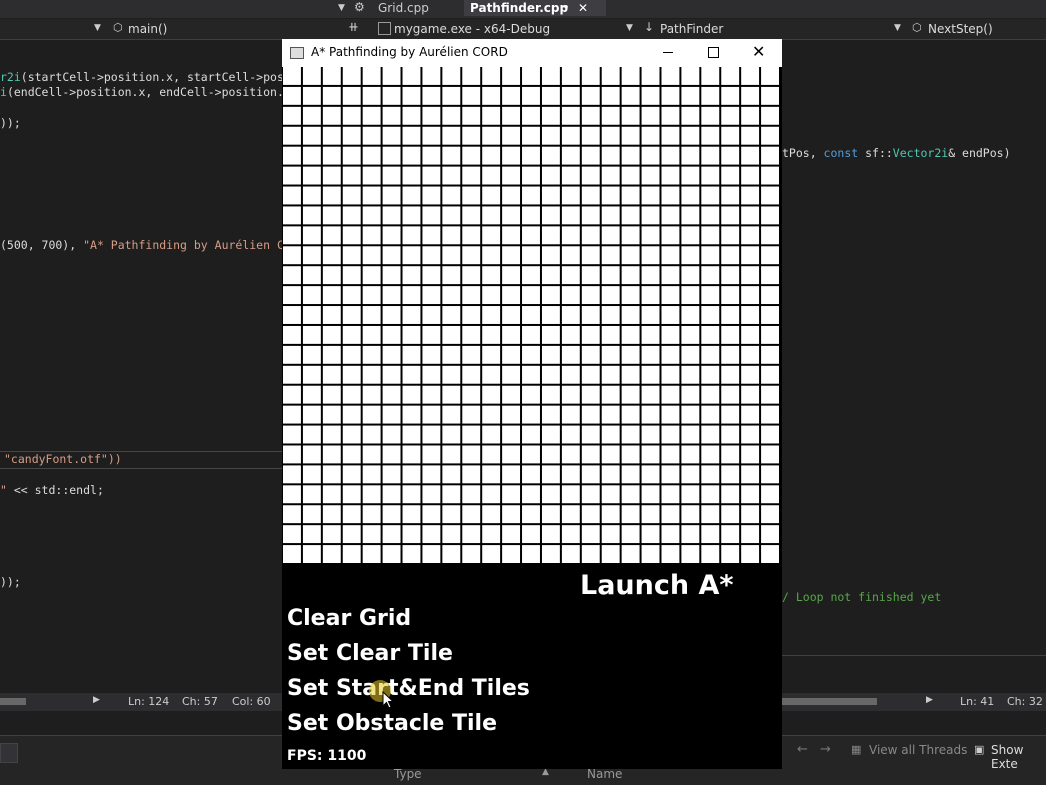  What do you see at coordinates (918, 750) in the screenshot?
I see `view-all-threads-button: View all Threads` at bounding box center [918, 750].